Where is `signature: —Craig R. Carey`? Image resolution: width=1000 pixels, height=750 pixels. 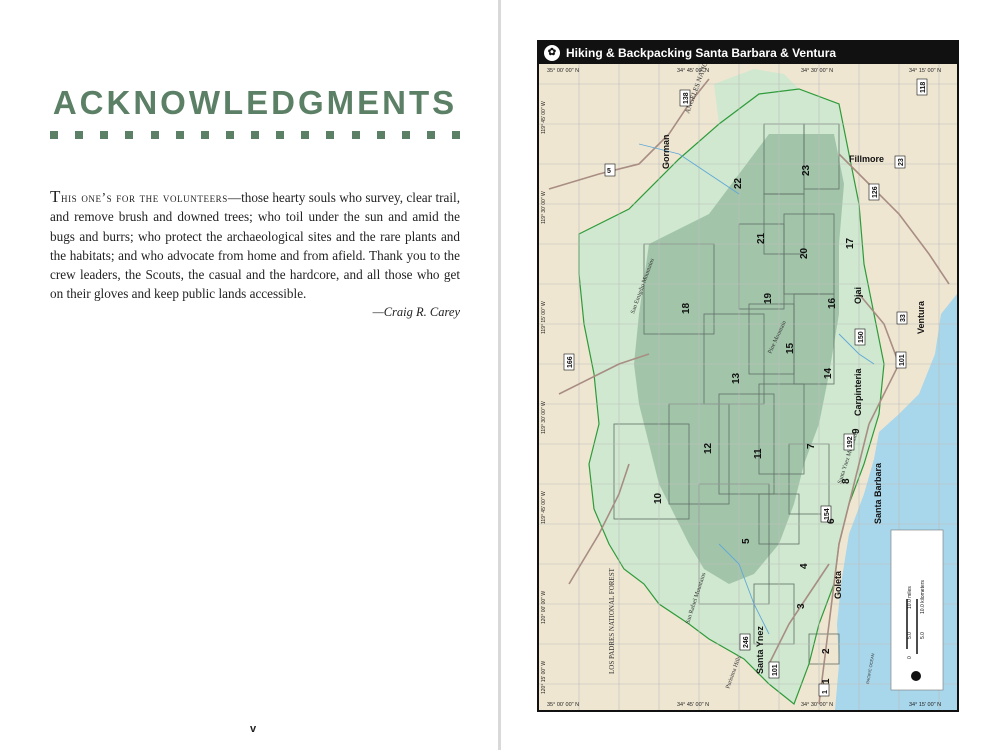 signature: —Craig R. Carey is located at coordinates (416, 312).